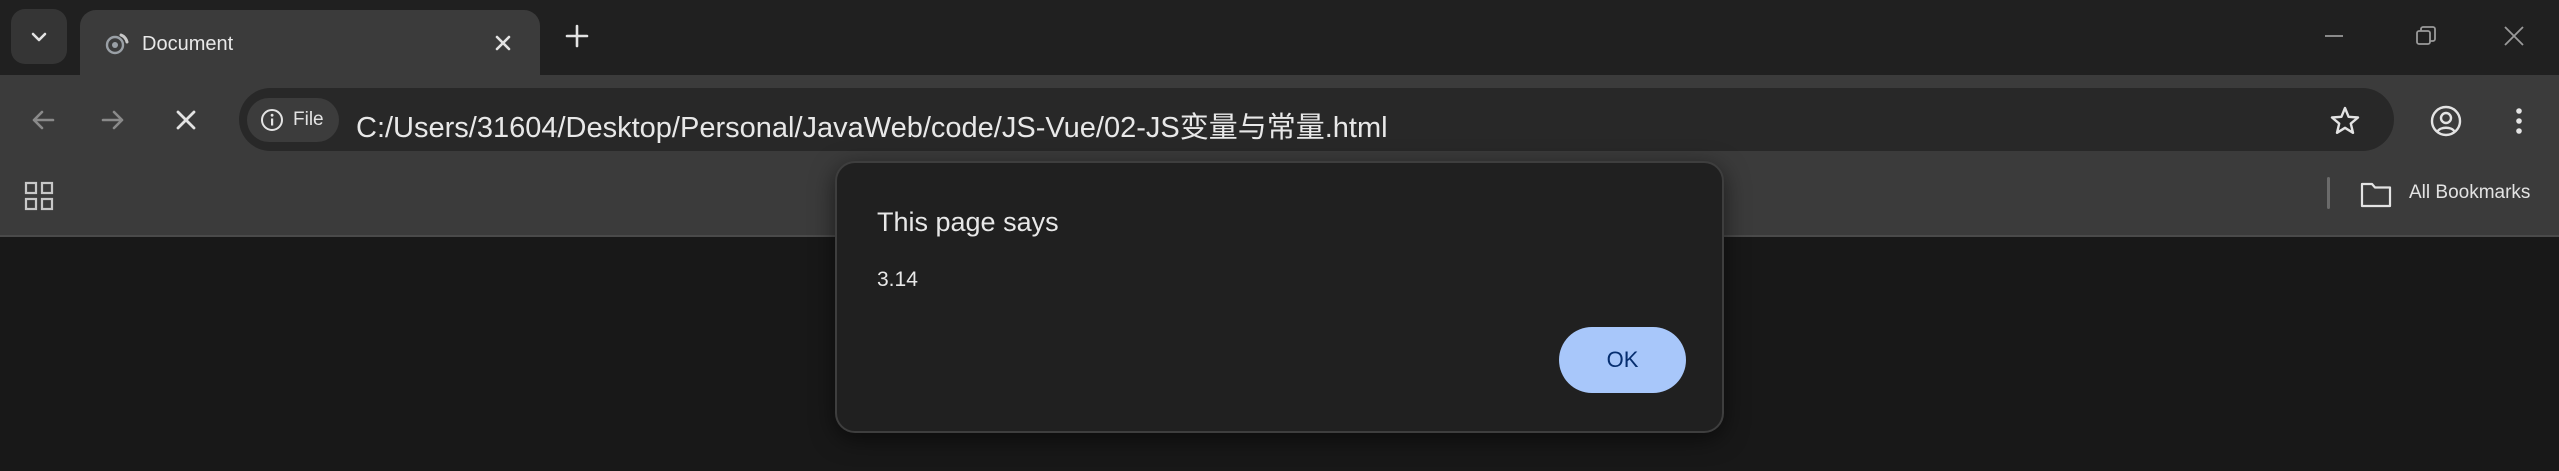 Image resolution: width=2559 pixels, height=471 pixels. I want to click on tab-search-button, so click(39, 36).